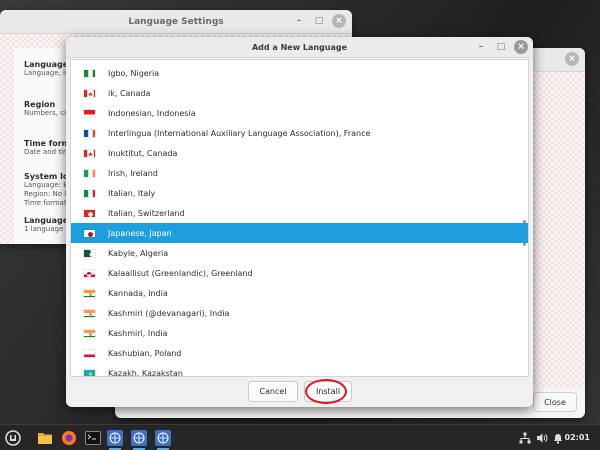 The image size is (600, 450). I want to click on language-label: Kashmiri, India, so click(138, 333).